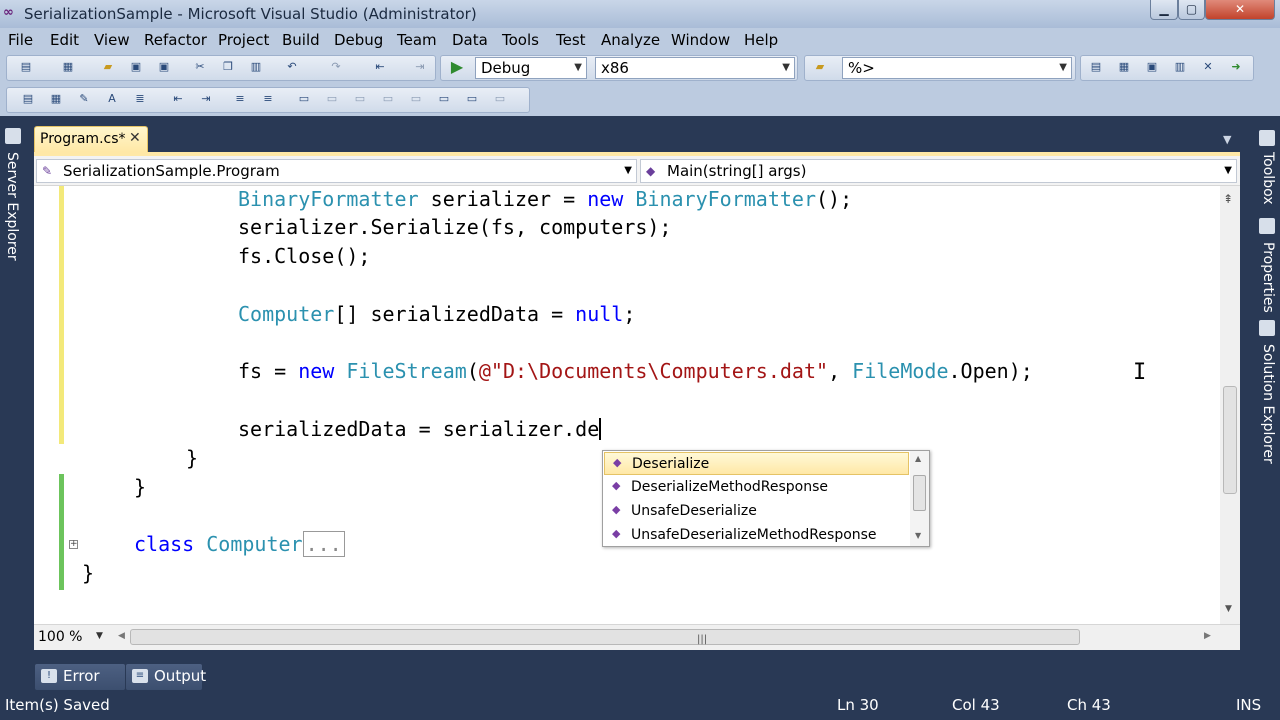 The width and height of the screenshot is (1280, 720). I want to click on completion-scrollbar: ▲ ▼, so click(919, 498).